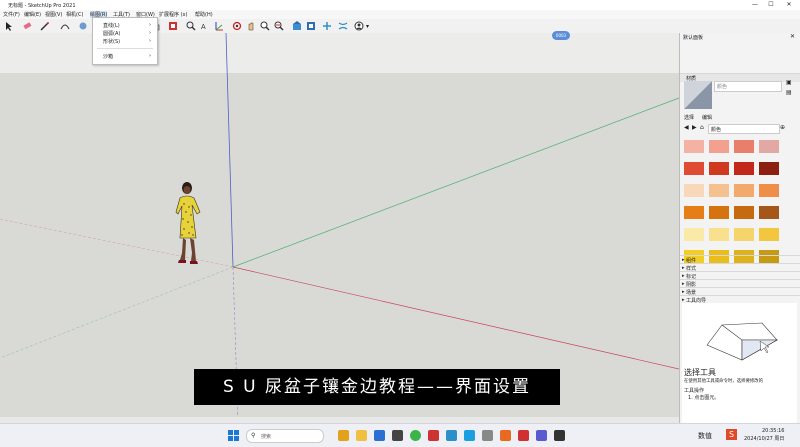  Describe the element at coordinates (705, 436) in the screenshot. I see `ime-app-name: 数值` at that location.